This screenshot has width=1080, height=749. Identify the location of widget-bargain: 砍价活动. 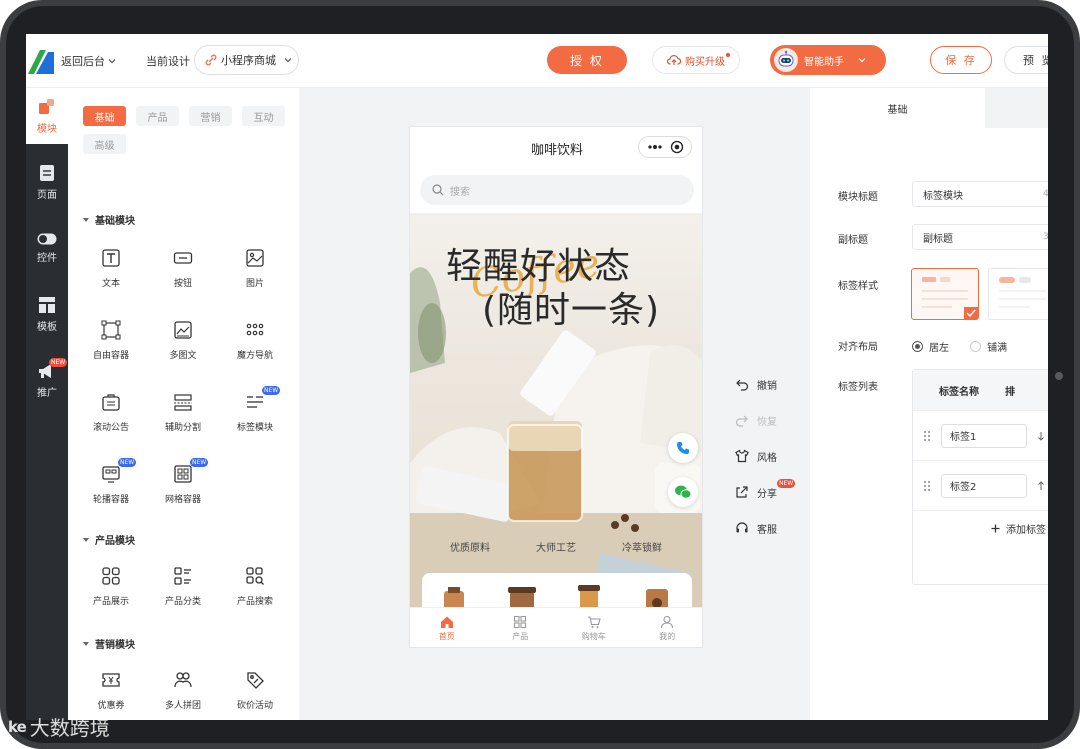
(255, 690).